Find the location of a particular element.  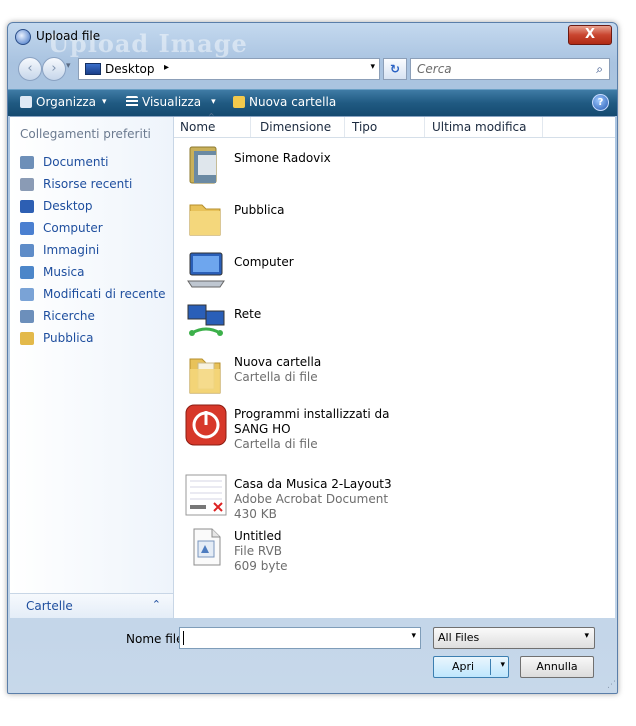

open-label: Apri is located at coordinates (463, 666).